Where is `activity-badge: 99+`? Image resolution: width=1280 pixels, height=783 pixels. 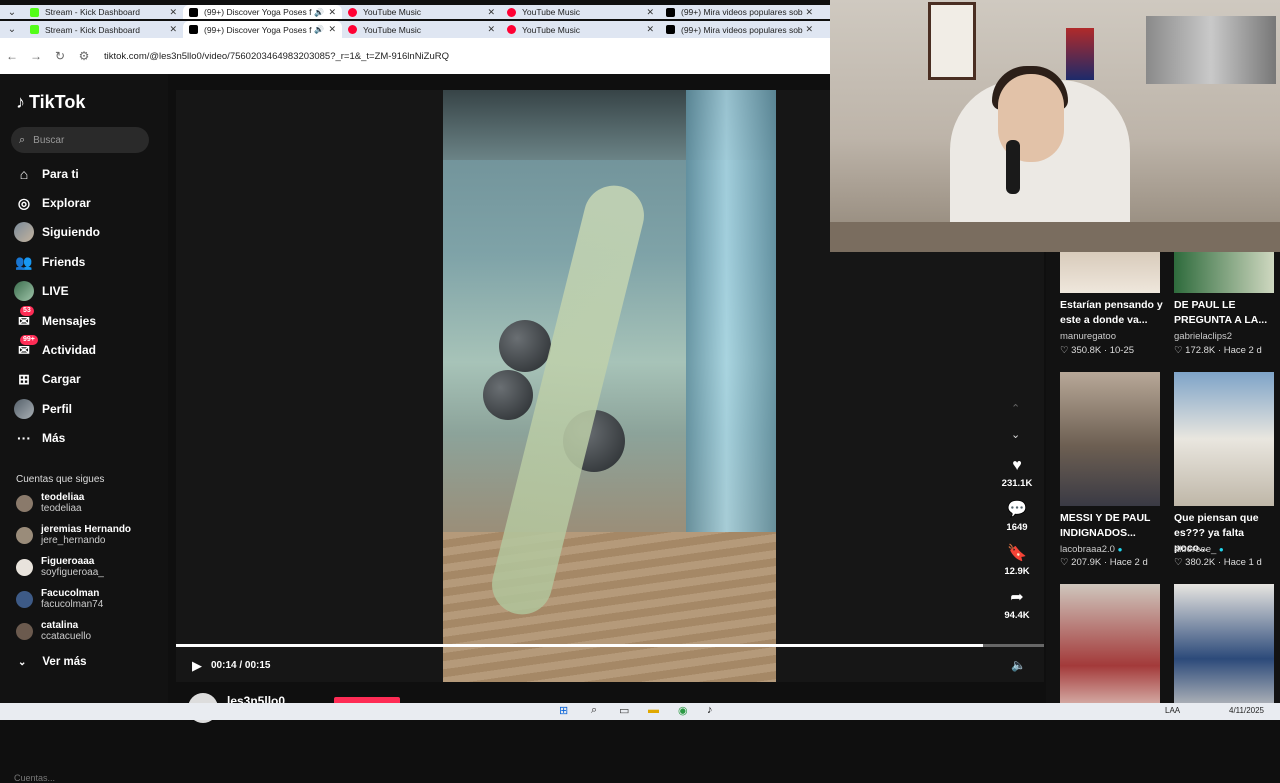 activity-badge: 99+ is located at coordinates (29, 340).